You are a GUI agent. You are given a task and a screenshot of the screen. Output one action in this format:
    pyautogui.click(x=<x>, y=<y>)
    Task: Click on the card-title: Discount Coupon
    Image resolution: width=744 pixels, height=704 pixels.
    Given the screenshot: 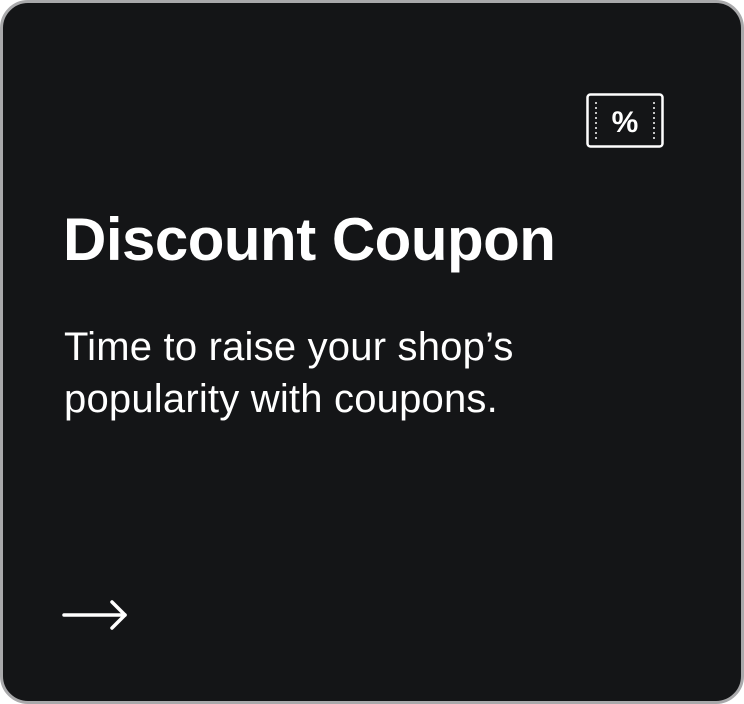 What is the action you would take?
    pyautogui.click(x=309, y=239)
    